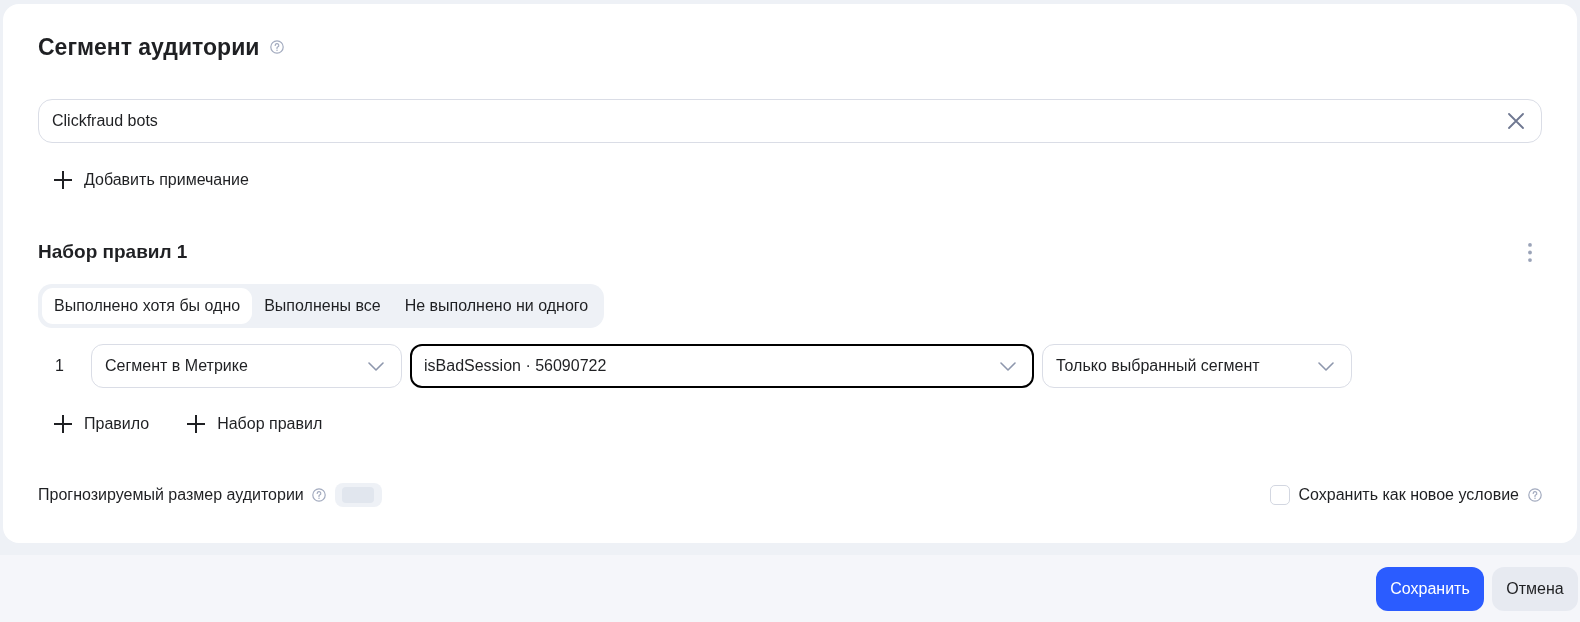 Image resolution: width=1580 pixels, height=622 pixels. What do you see at coordinates (790, 121) in the screenshot?
I see `name-input-field: Clickfraud bots` at bounding box center [790, 121].